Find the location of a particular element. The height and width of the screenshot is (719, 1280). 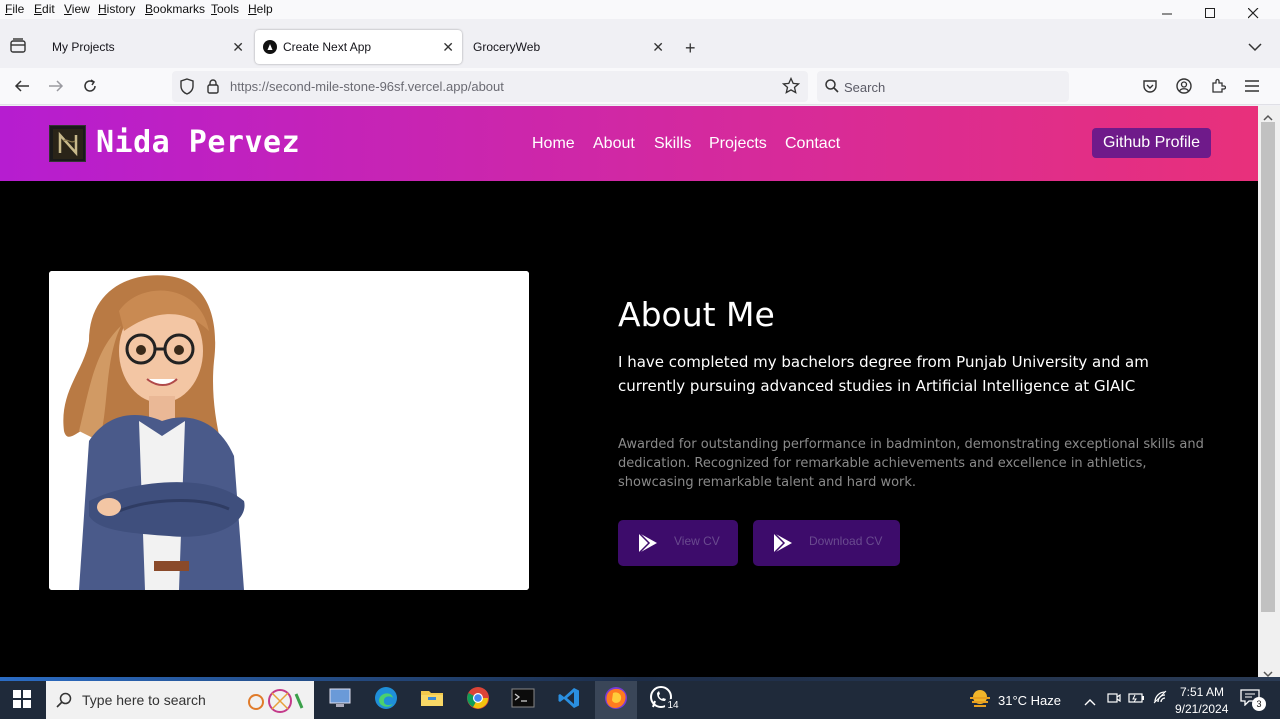

taskbar-search-box: Type here to search is located at coordinates (180, 700).